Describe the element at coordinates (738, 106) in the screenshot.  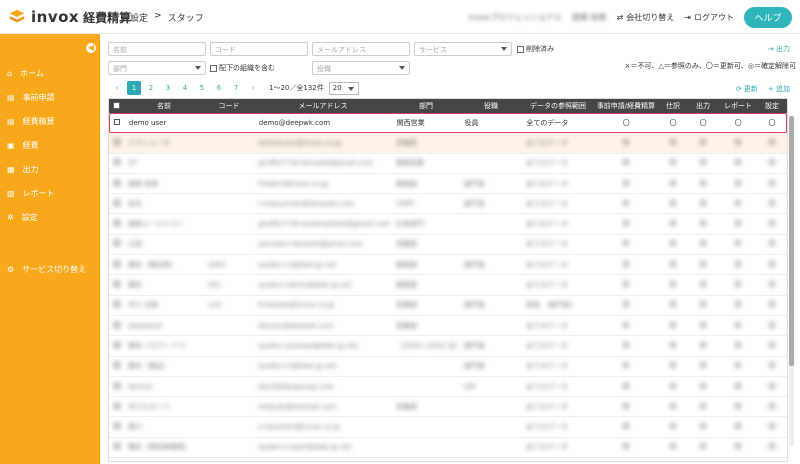
I see `col-report: レポート` at that location.